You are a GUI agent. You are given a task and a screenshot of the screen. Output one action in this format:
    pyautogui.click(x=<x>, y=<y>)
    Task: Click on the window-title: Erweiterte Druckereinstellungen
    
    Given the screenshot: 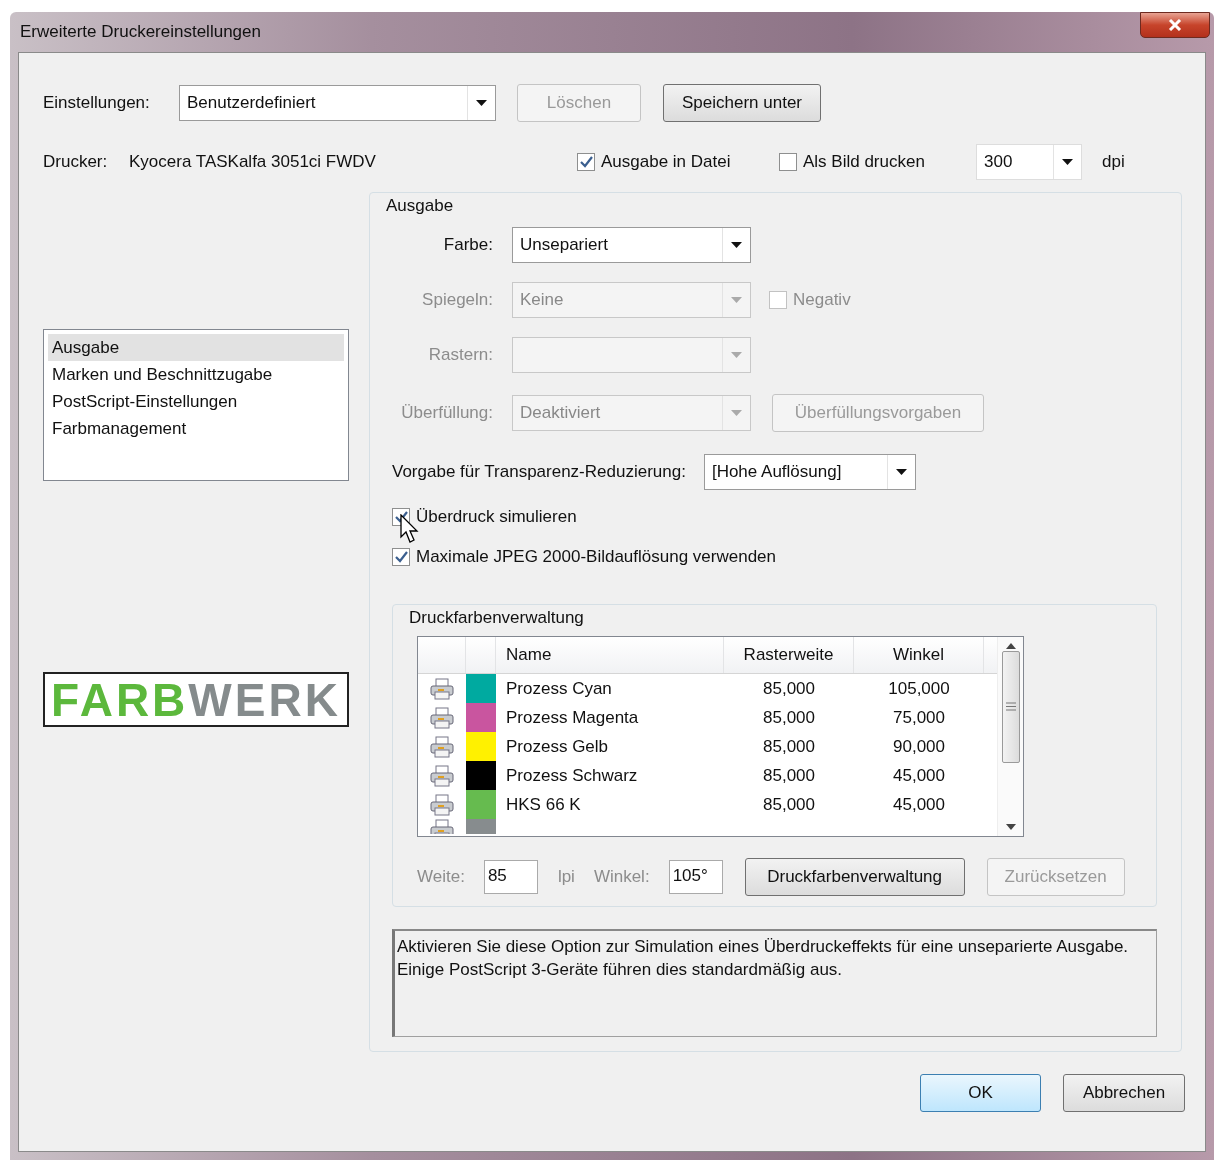 What is the action you would take?
    pyautogui.click(x=140, y=32)
    